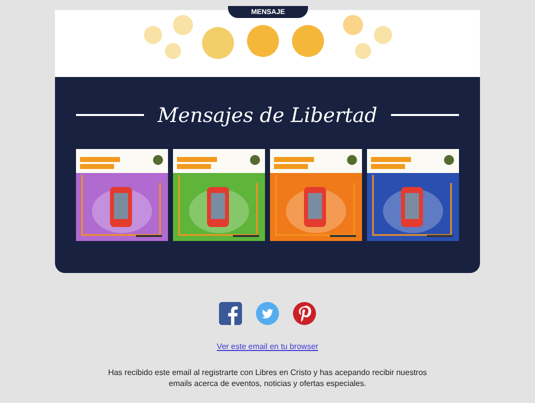 The width and height of the screenshot is (535, 403). What do you see at coordinates (304, 313) in the screenshot?
I see `pin-icon` at bounding box center [304, 313].